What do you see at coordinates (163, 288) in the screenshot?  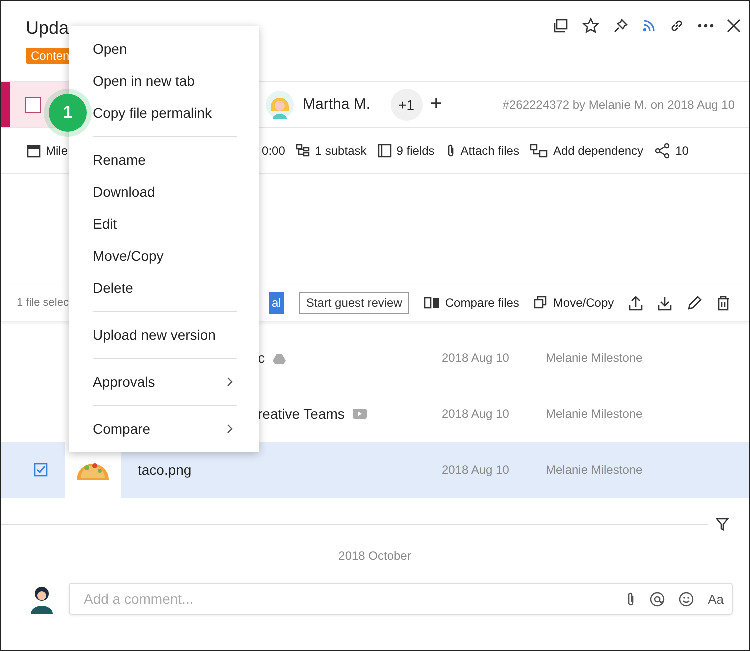 I see `menu-item: Delete` at bounding box center [163, 288].